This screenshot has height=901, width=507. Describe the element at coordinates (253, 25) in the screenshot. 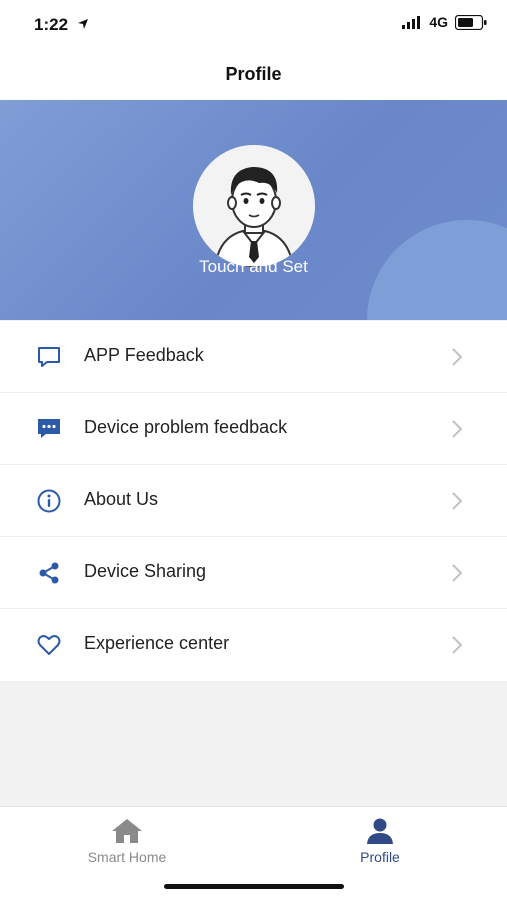

I see `status-bar: 1:22 4G` at that location.